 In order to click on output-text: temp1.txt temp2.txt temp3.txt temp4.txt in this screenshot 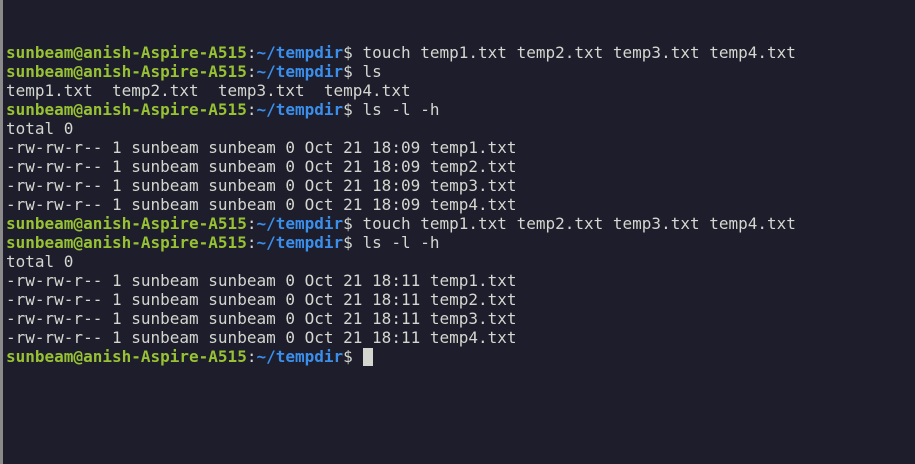, I will do `click(208, 90)`.